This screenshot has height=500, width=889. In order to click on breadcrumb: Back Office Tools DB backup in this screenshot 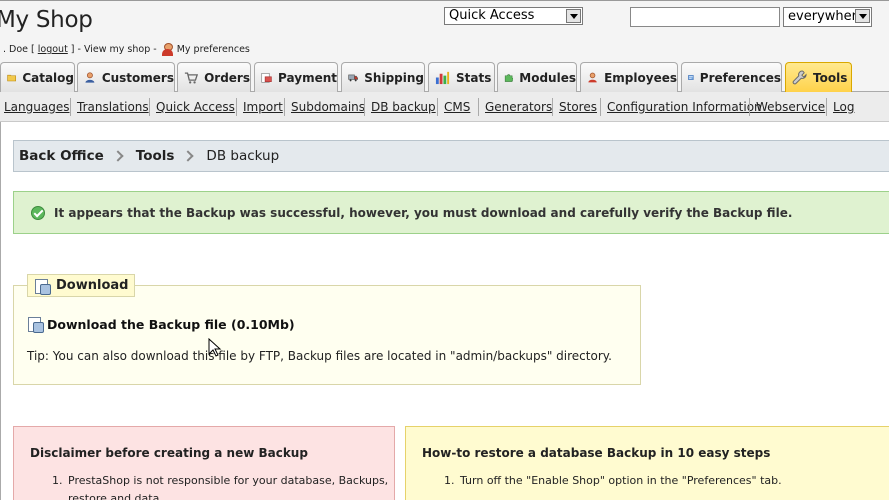, I will do `click(451, 156)`.